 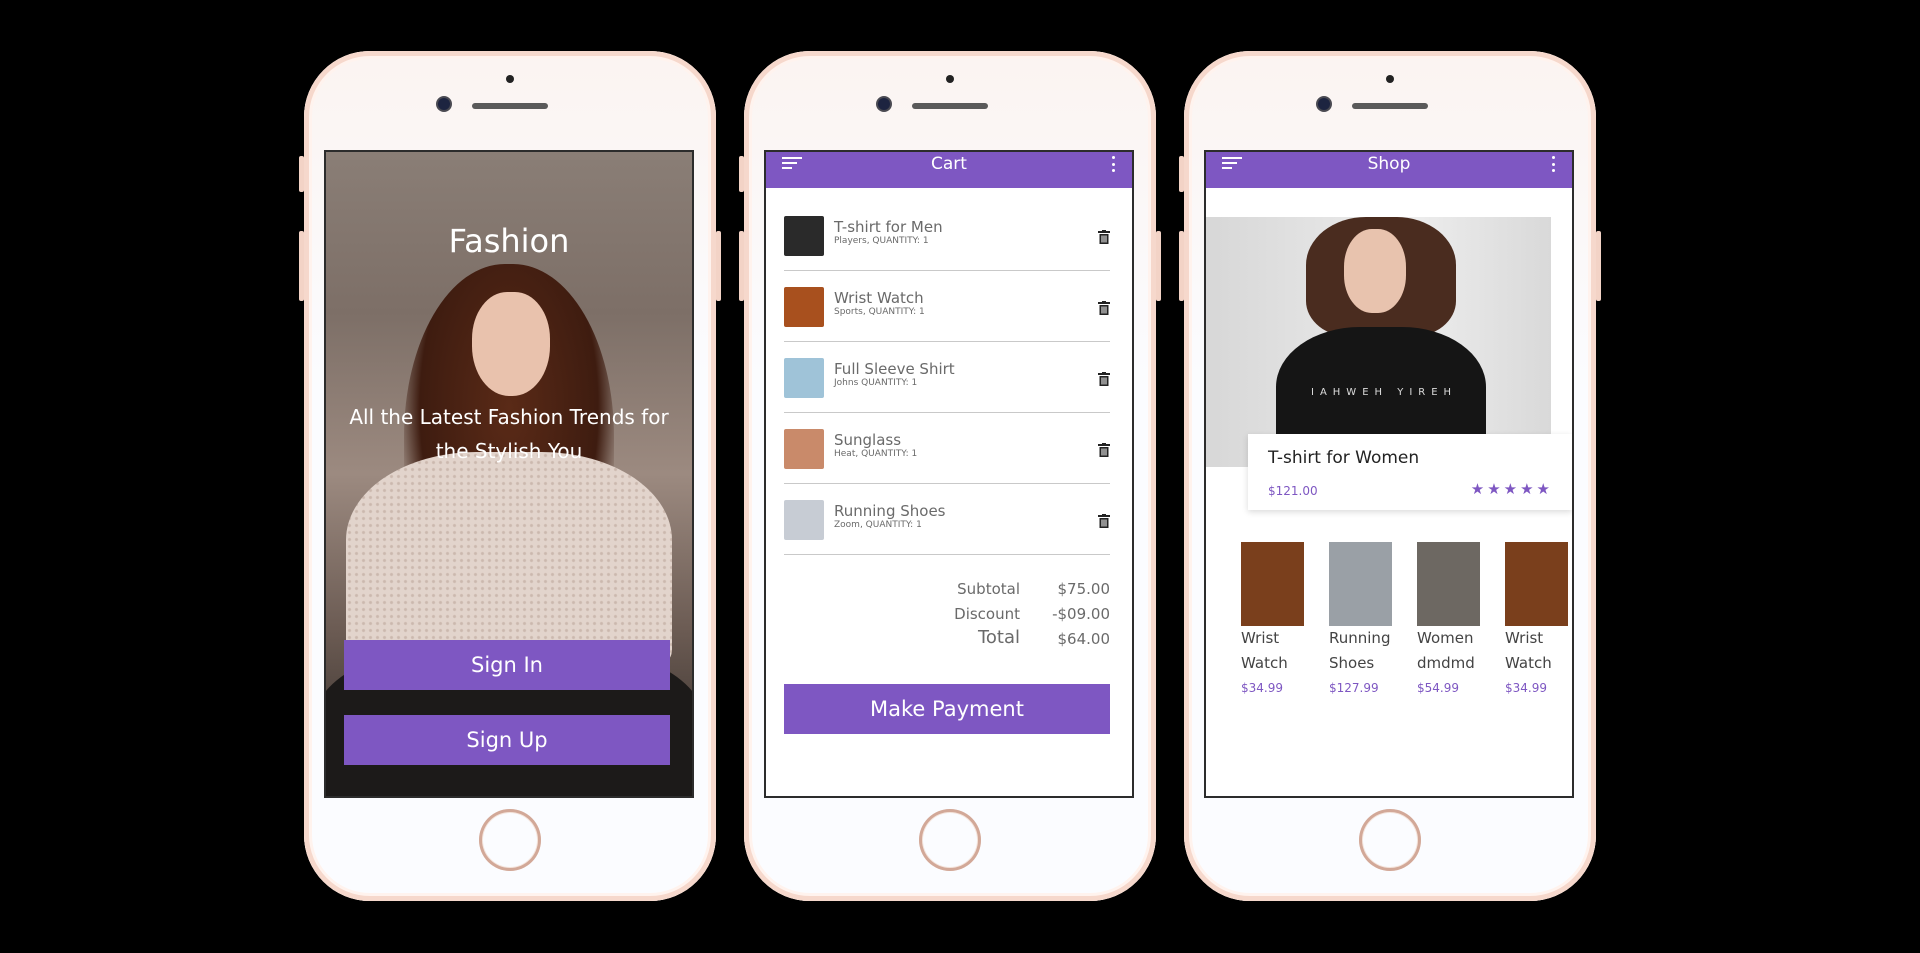 What do you see at coordinates (876, 383) in the screenshot?
I see `cart-item-meta: Johns QUANTITY: 1` at bounding box center [876, 383].